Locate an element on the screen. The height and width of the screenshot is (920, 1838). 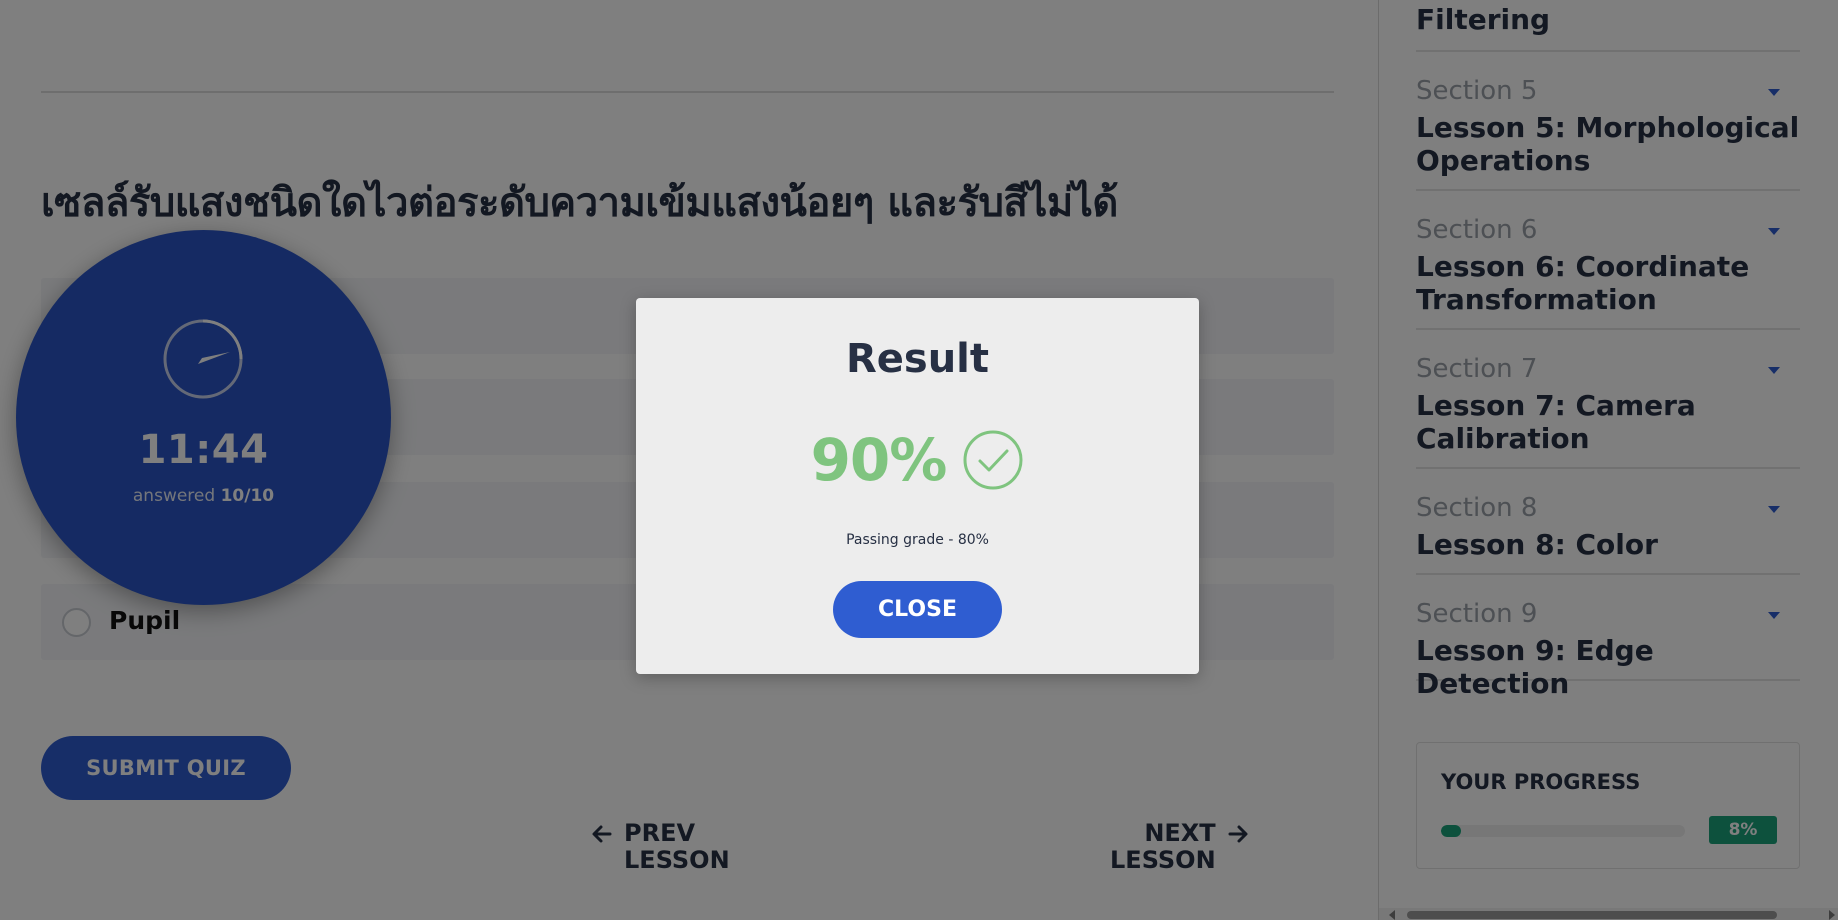
score-row: 90% is located at coordinates (917, 460).